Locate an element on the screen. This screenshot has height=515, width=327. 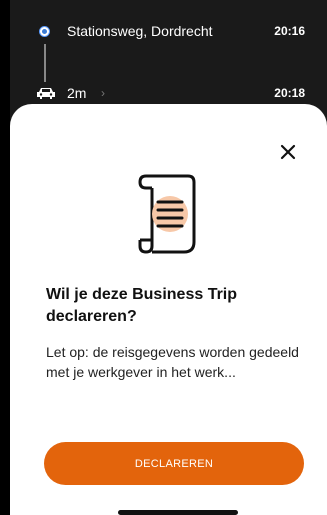
trip-origin-row: Stationsweg, Dordrecht 20:16 is located at coordinates (168, 31).